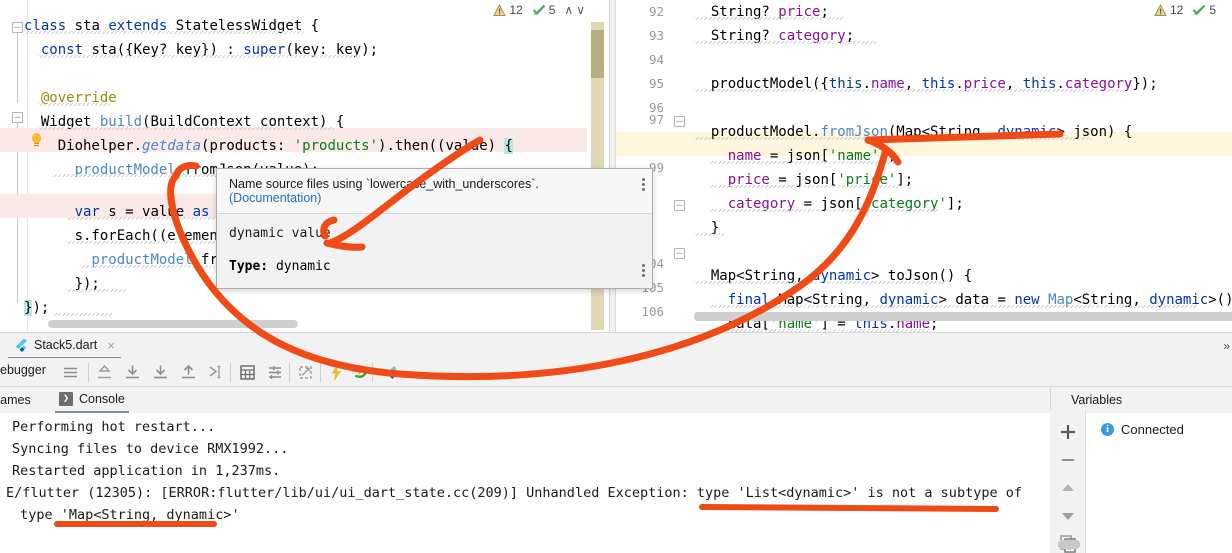 The image size is (1232, 553). What do you see at coordinates (17, 68) in the screenshot?
I see `fold-line` at bounding box center [17, 68].